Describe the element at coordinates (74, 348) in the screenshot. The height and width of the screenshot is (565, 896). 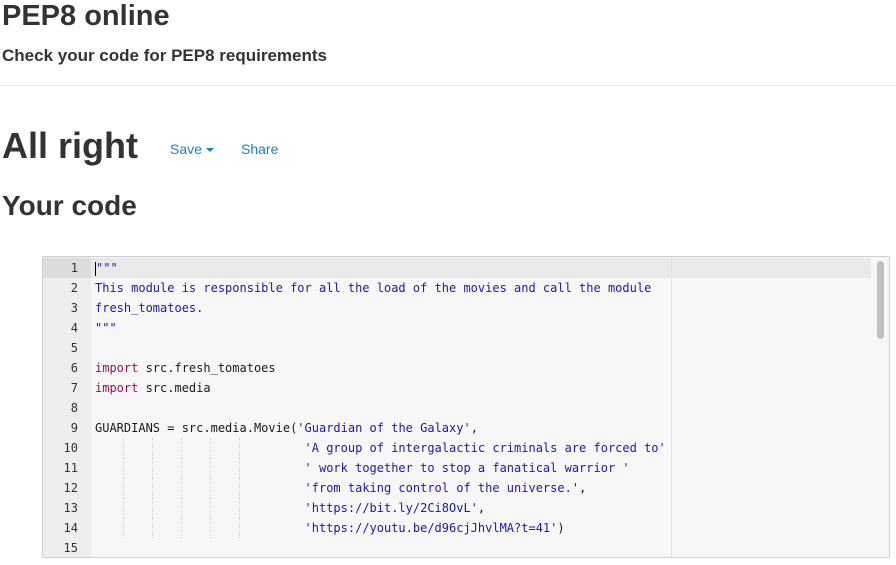
I see `line-number: 5` at that location.